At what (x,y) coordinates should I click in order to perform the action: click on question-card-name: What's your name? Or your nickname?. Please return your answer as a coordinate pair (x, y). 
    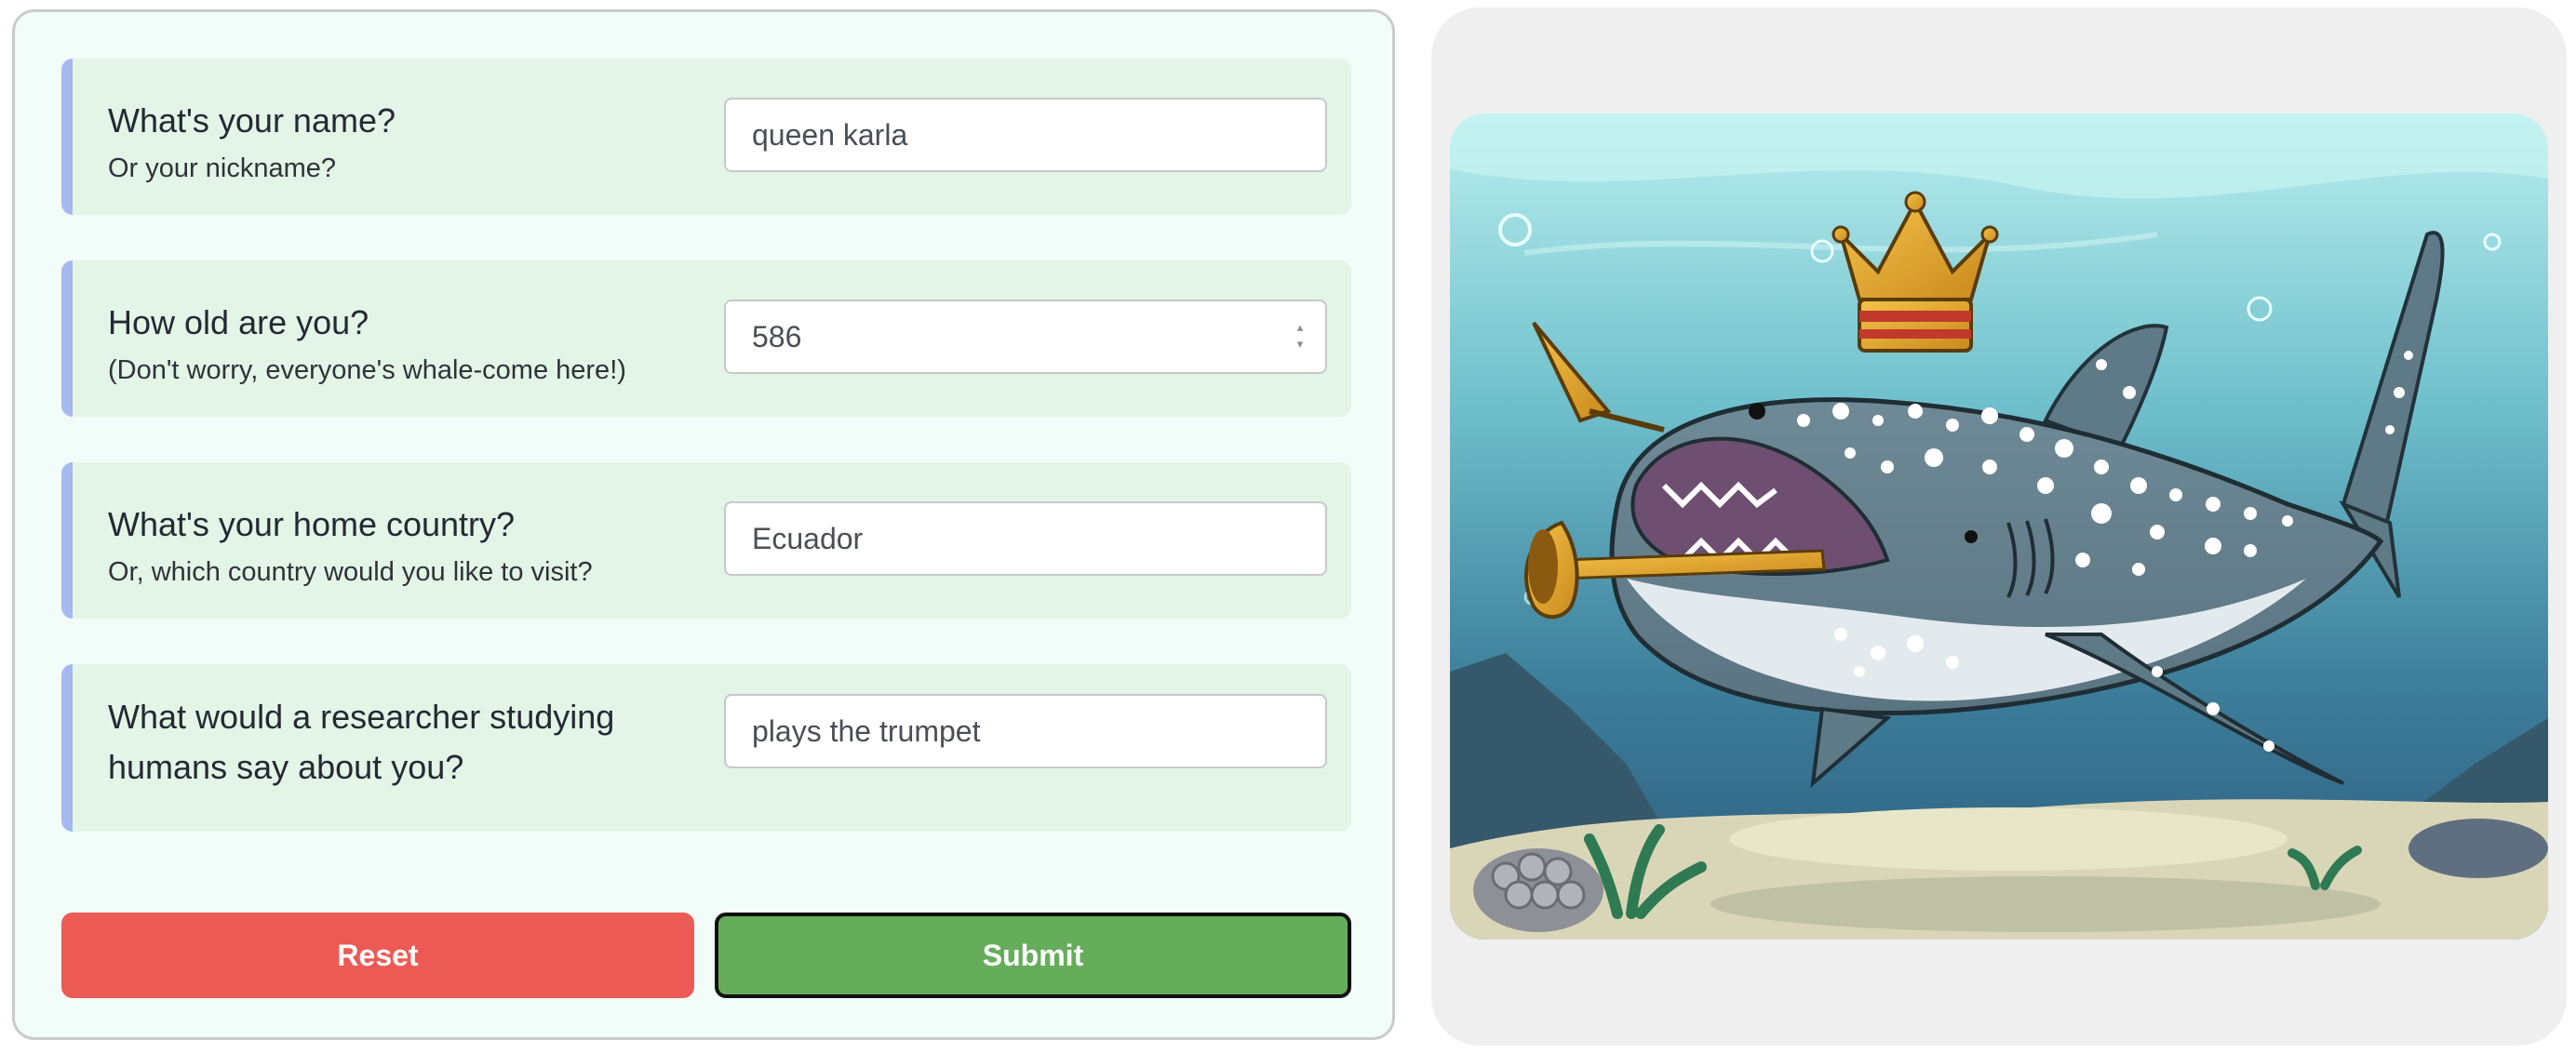
    Looking at the image, I should click on (706, 137).